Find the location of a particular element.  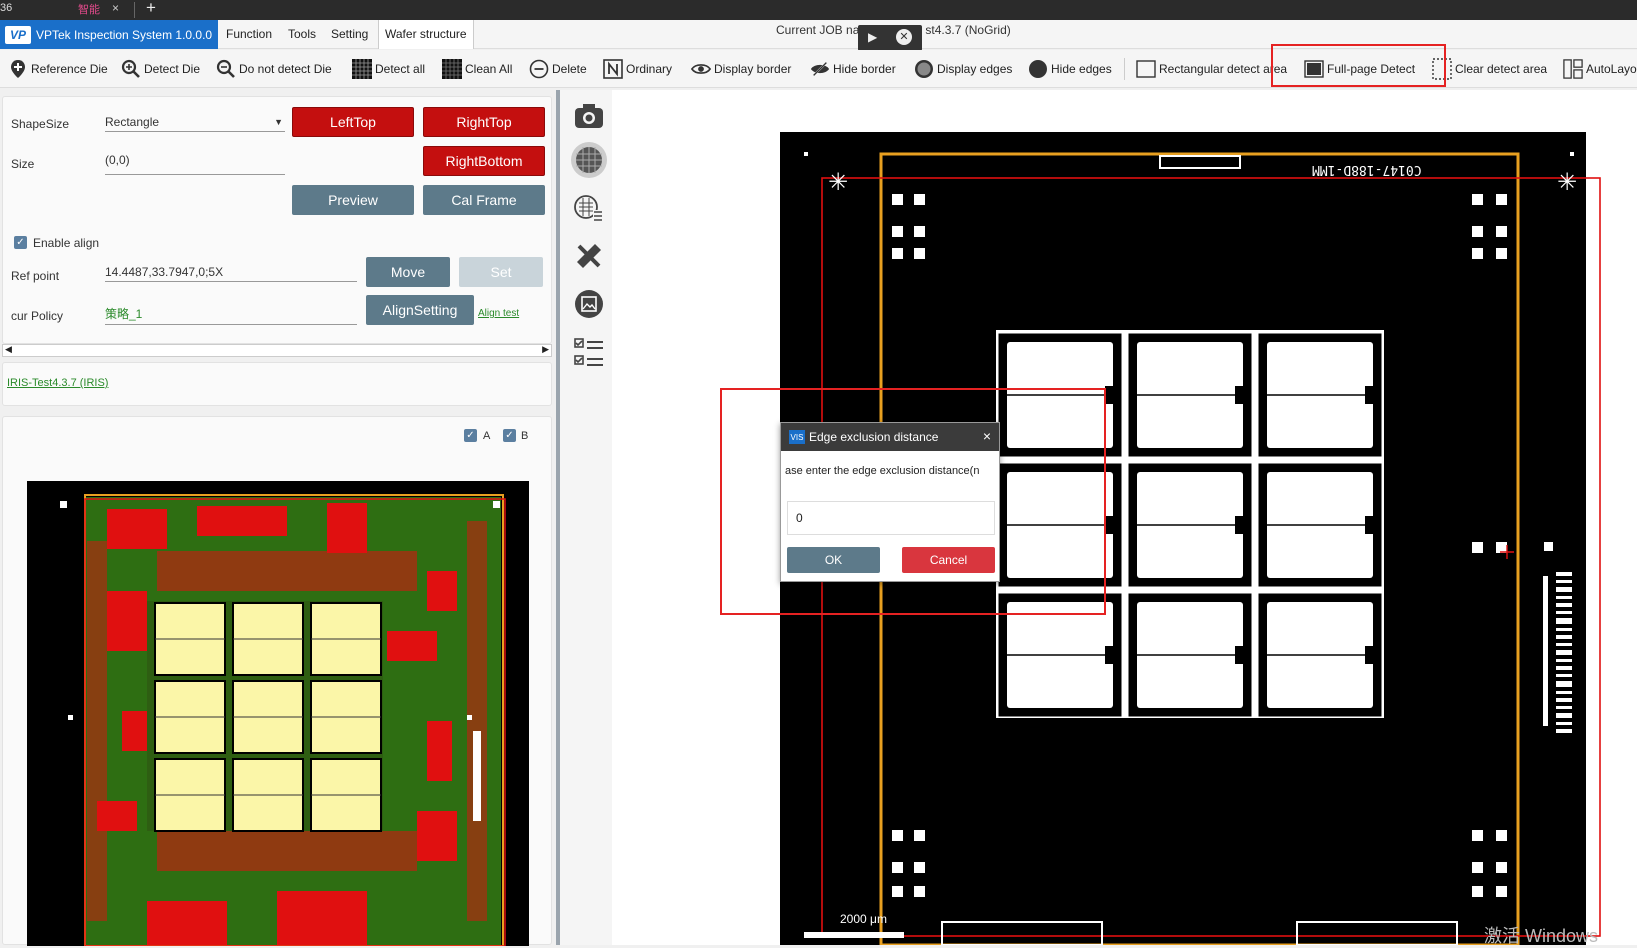

rect-detect-area-label: Rectangular detect area is located at coordinates (1223, 69).